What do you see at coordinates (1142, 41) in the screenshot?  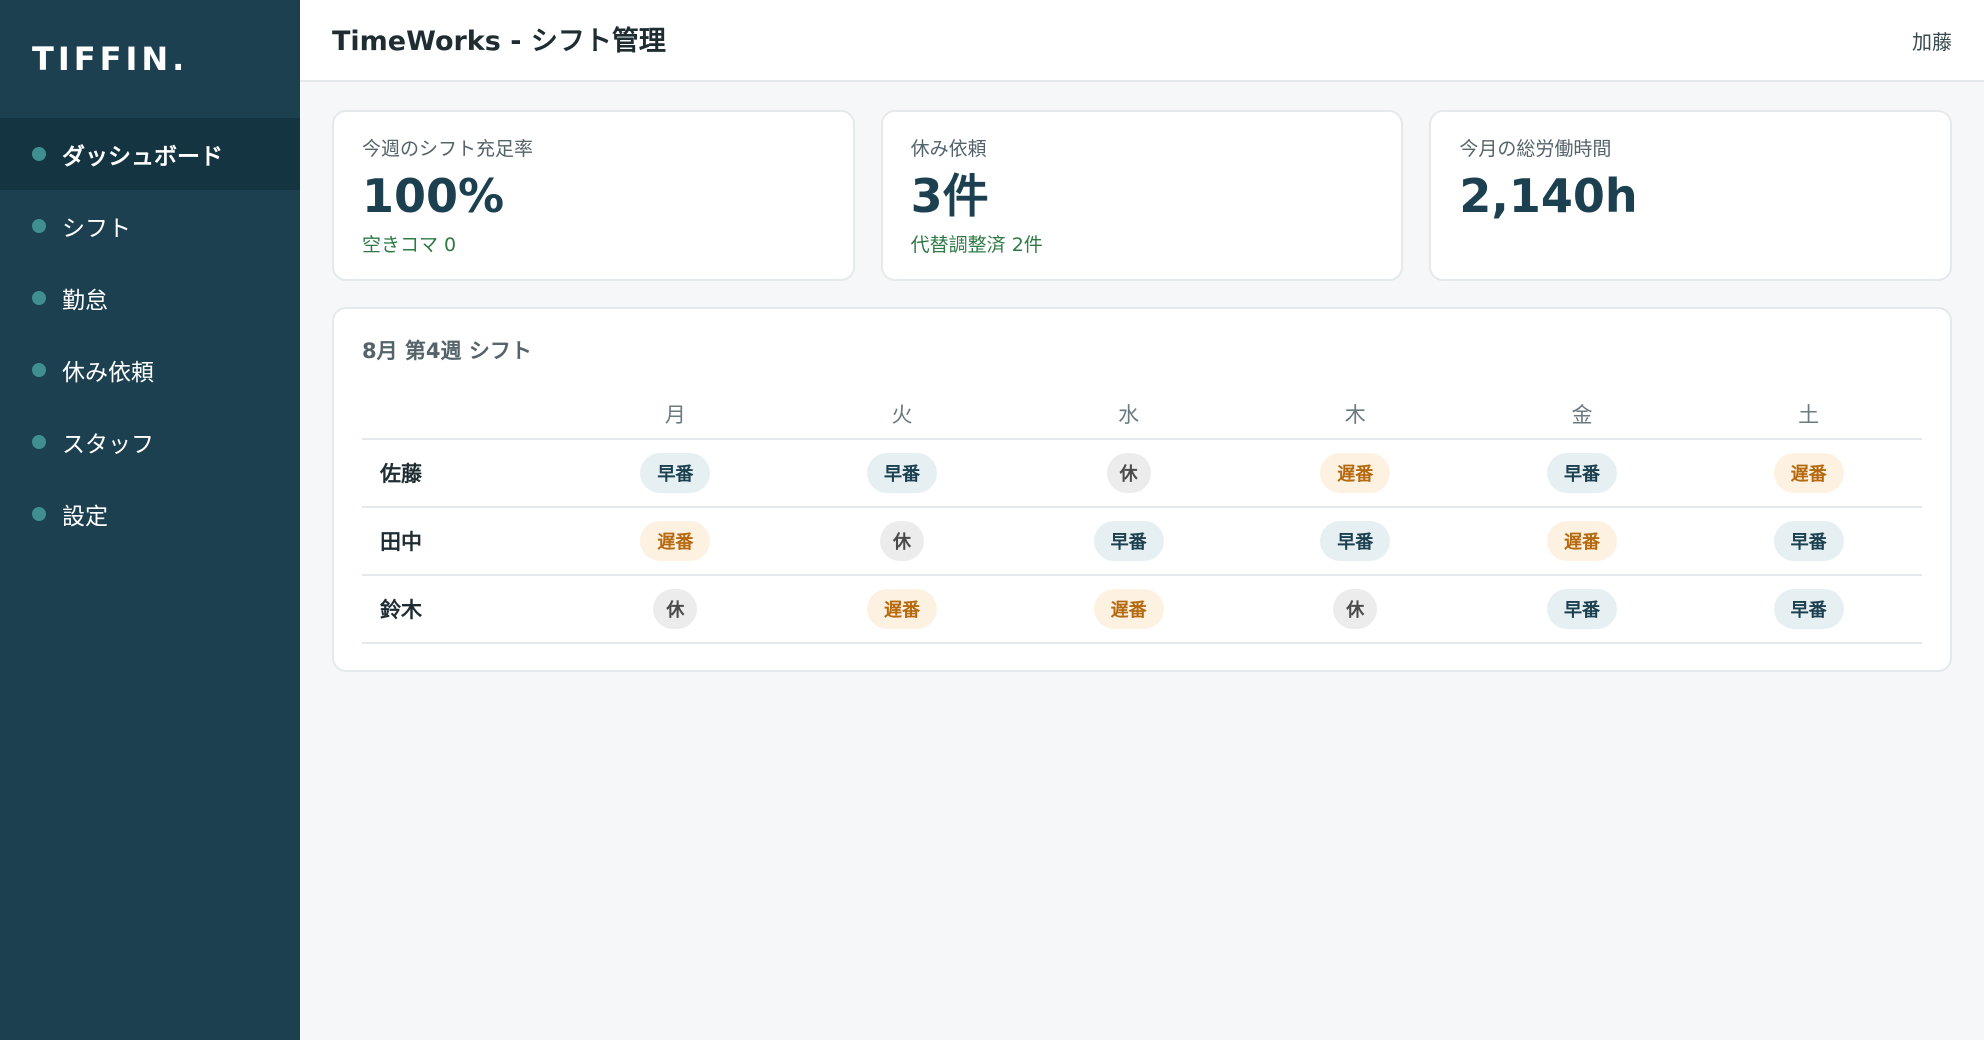 I see `top-bar: TimeWorks - シフト管理 加藤` at bounding box center [1142, 41].